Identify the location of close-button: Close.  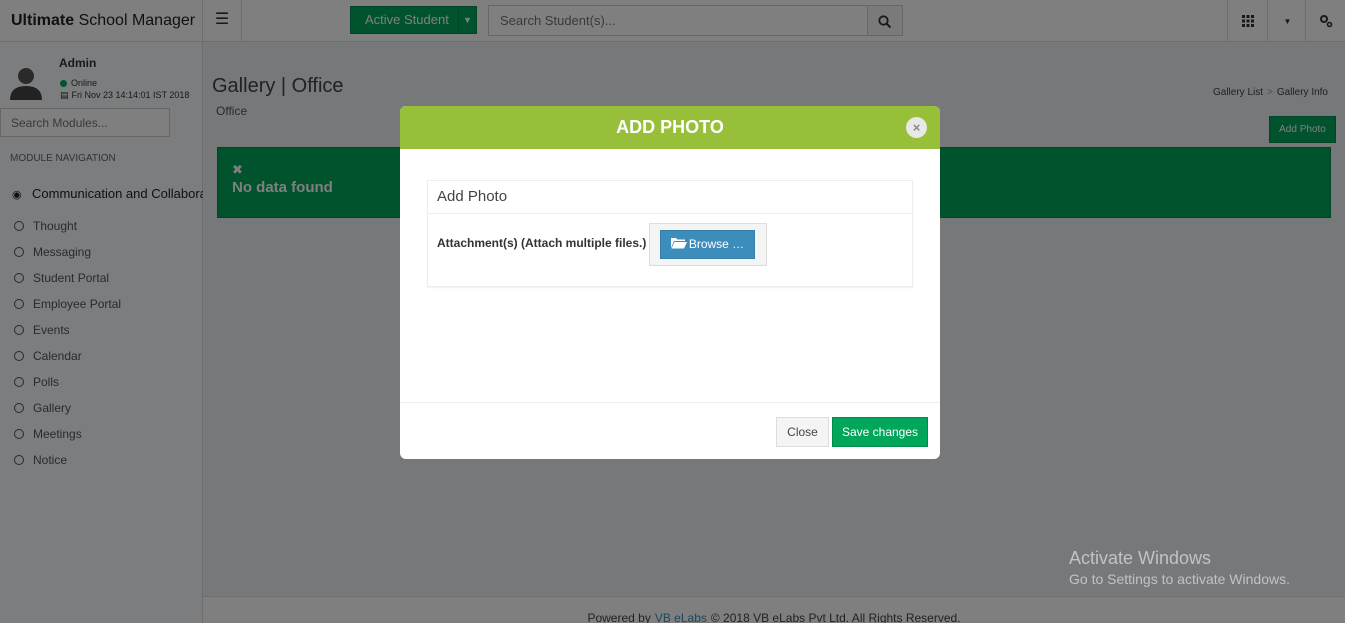
(802, 432).